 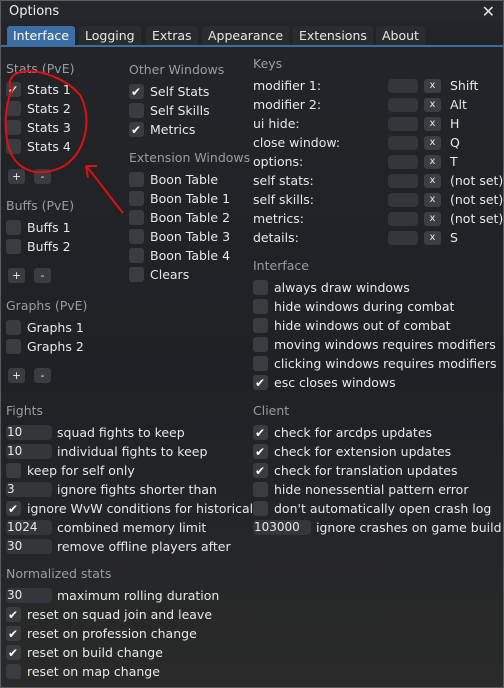 I want to click on red-annotation, so click(x=64, y=142).